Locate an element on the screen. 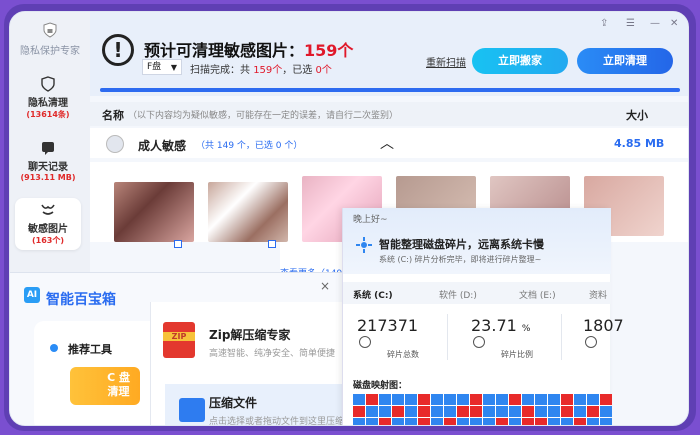 This screenshot has height=435, width=700. move-now-button: 立即搬家 is located at coordinates (520, 61).